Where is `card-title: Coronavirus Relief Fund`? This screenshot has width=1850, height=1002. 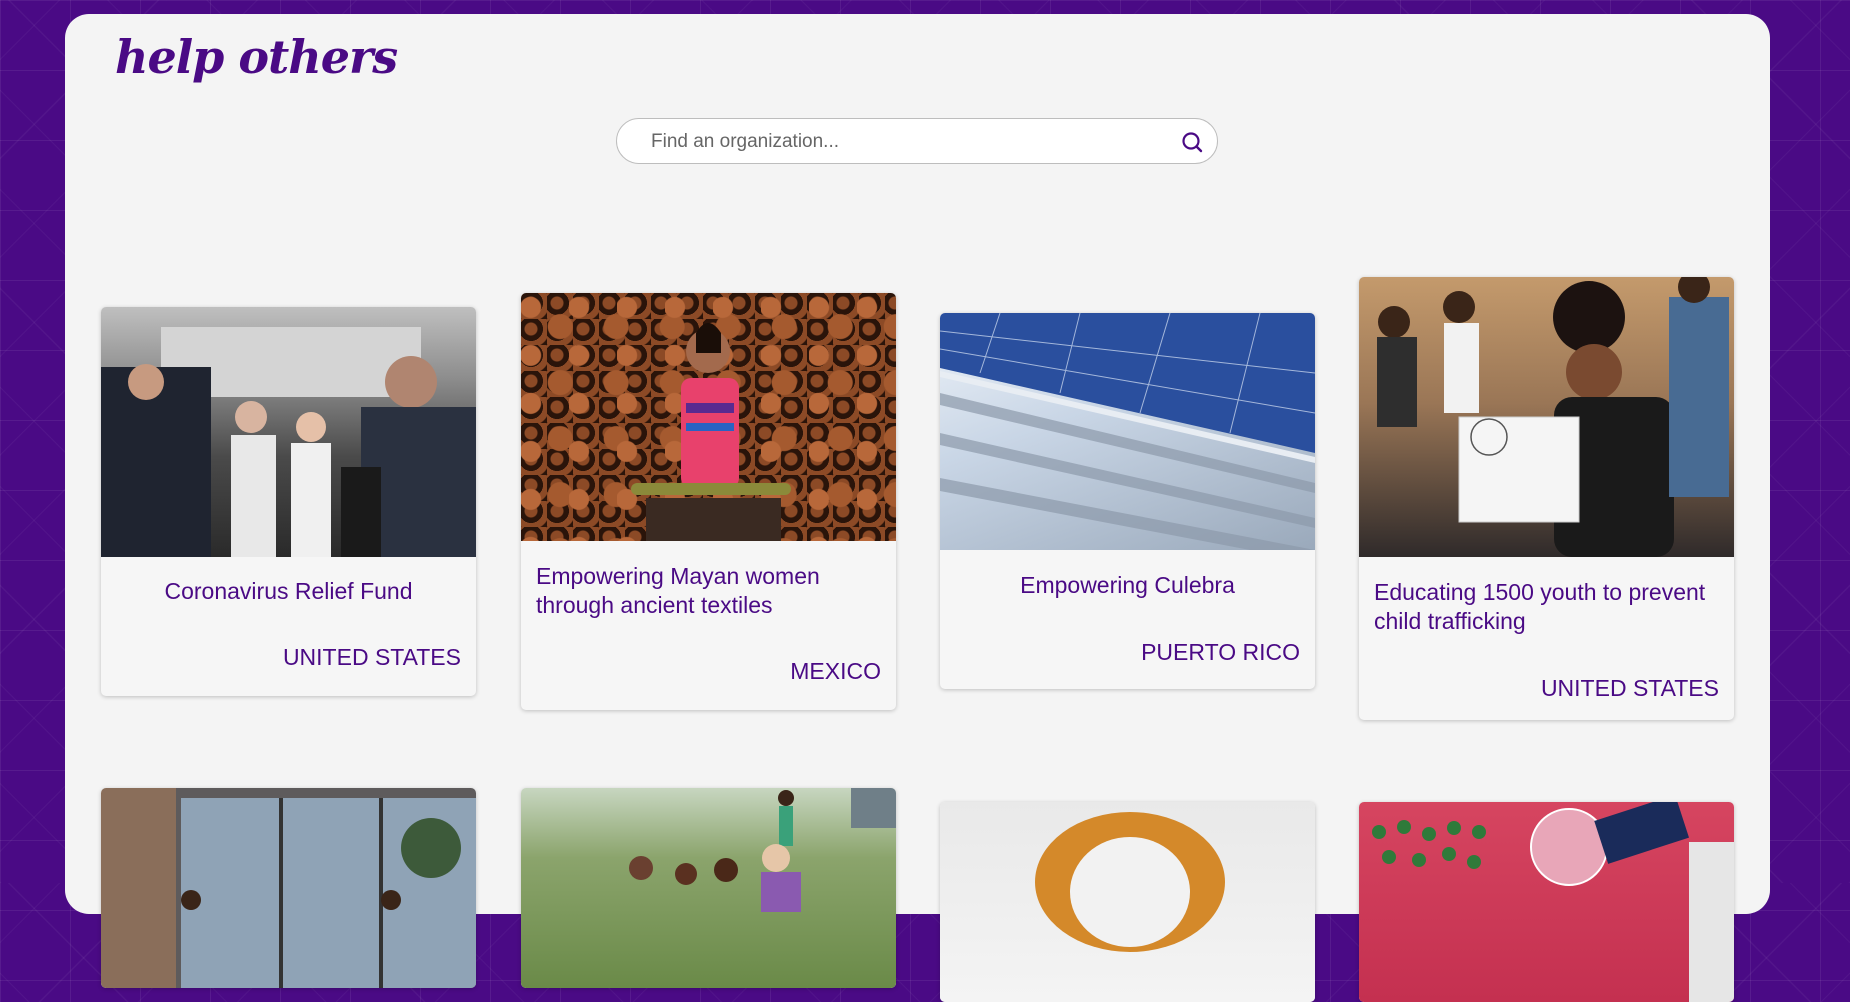 card-title: Coronavirus Relief Fund is located at coordinates (288, 591).